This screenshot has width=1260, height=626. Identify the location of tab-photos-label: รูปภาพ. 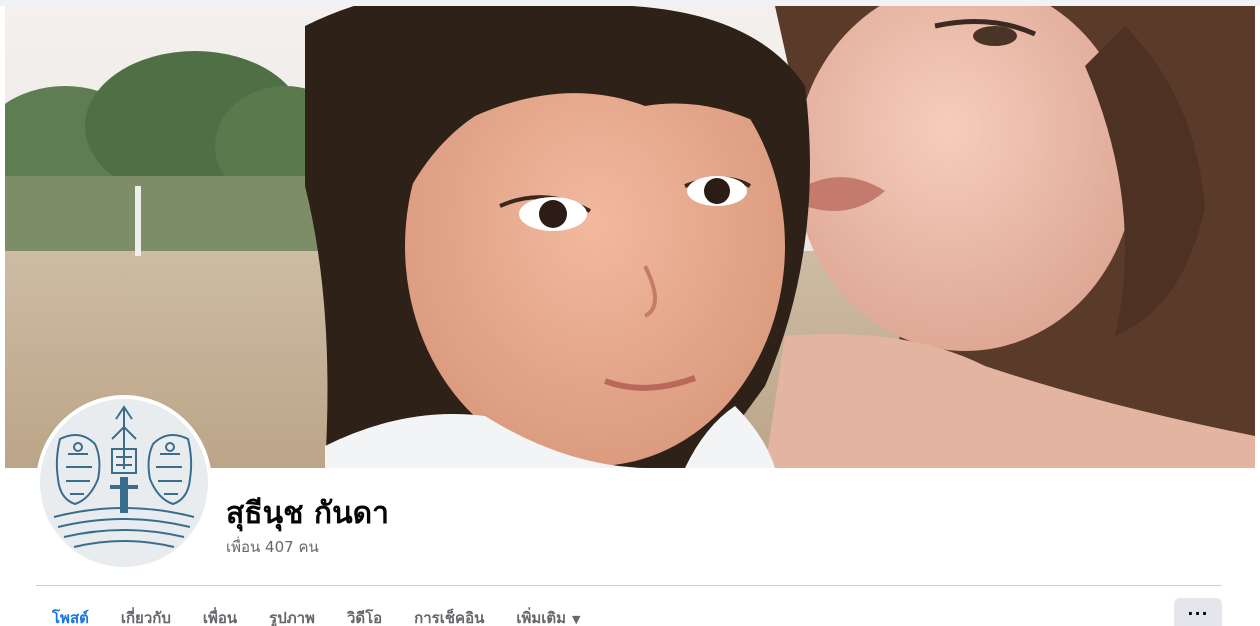
(292, 617).